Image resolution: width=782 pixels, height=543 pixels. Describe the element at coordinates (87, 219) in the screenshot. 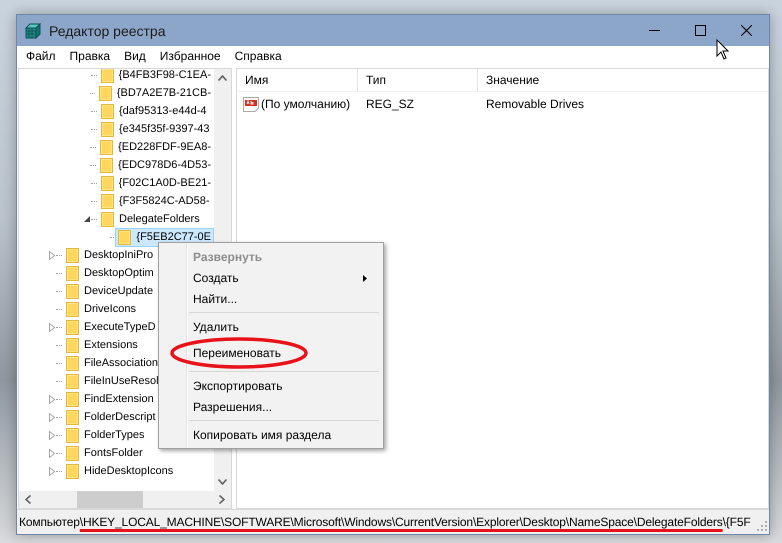

I see `collapse-arrow-icon` at that location.